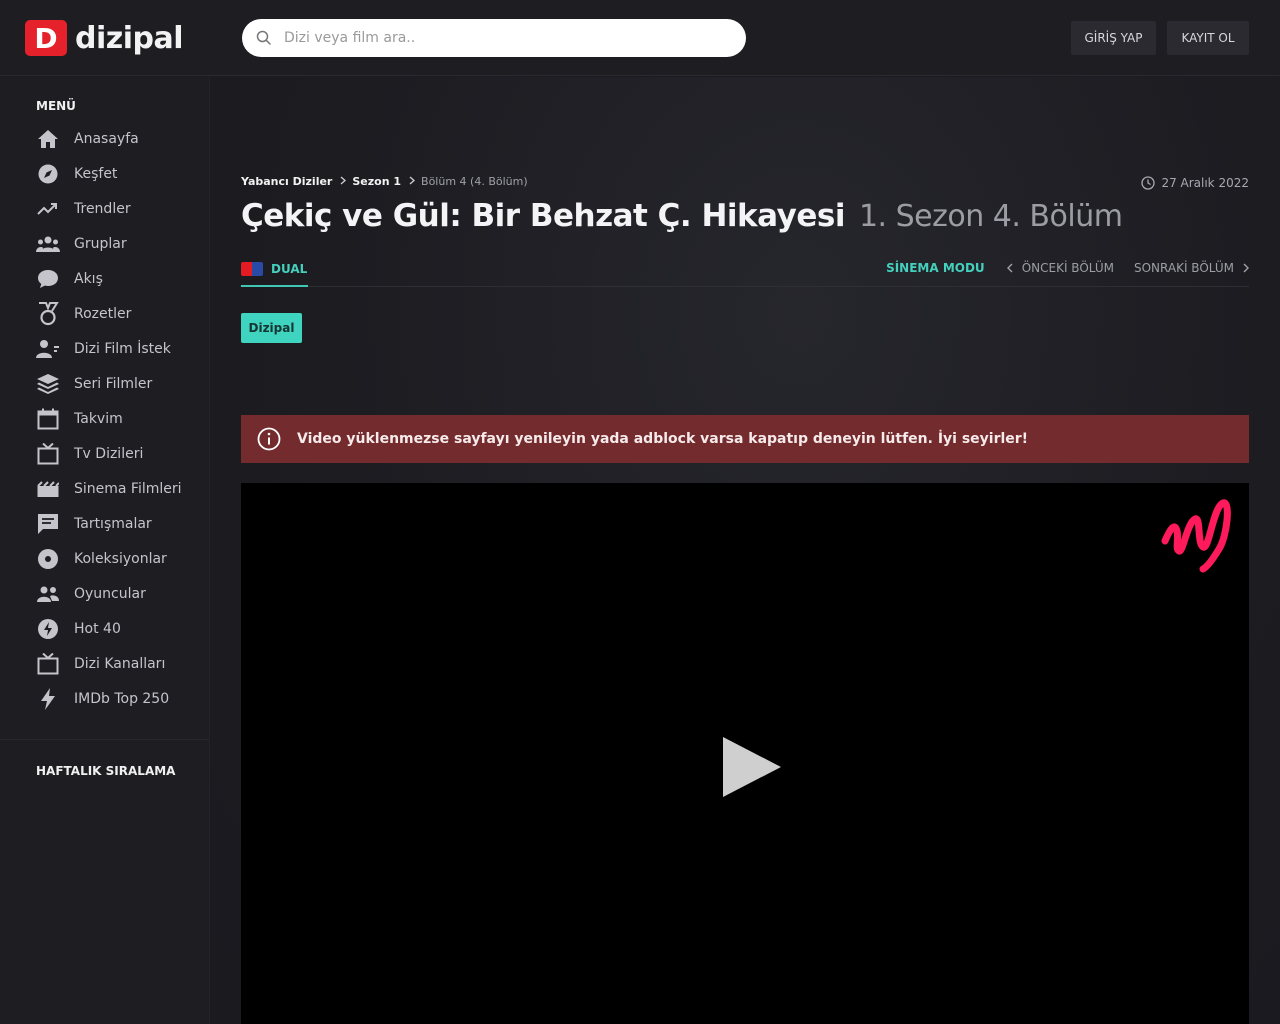 This screenshot has height=1024, width=1280. I want to click on sidebar-item-label: IMDb Top 250, so click(122, 698).